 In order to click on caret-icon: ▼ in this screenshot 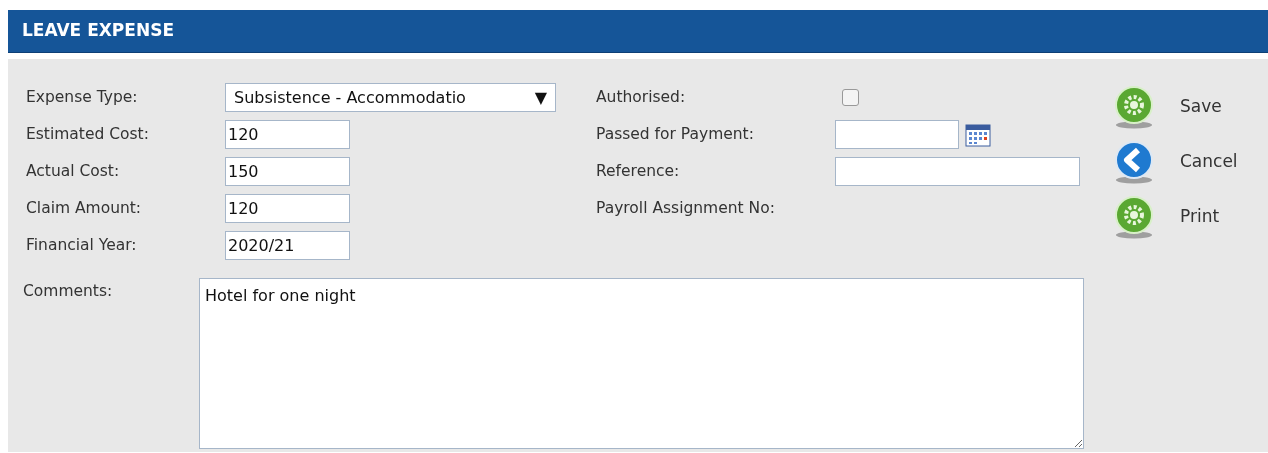, I will do `click(540, 97)`.